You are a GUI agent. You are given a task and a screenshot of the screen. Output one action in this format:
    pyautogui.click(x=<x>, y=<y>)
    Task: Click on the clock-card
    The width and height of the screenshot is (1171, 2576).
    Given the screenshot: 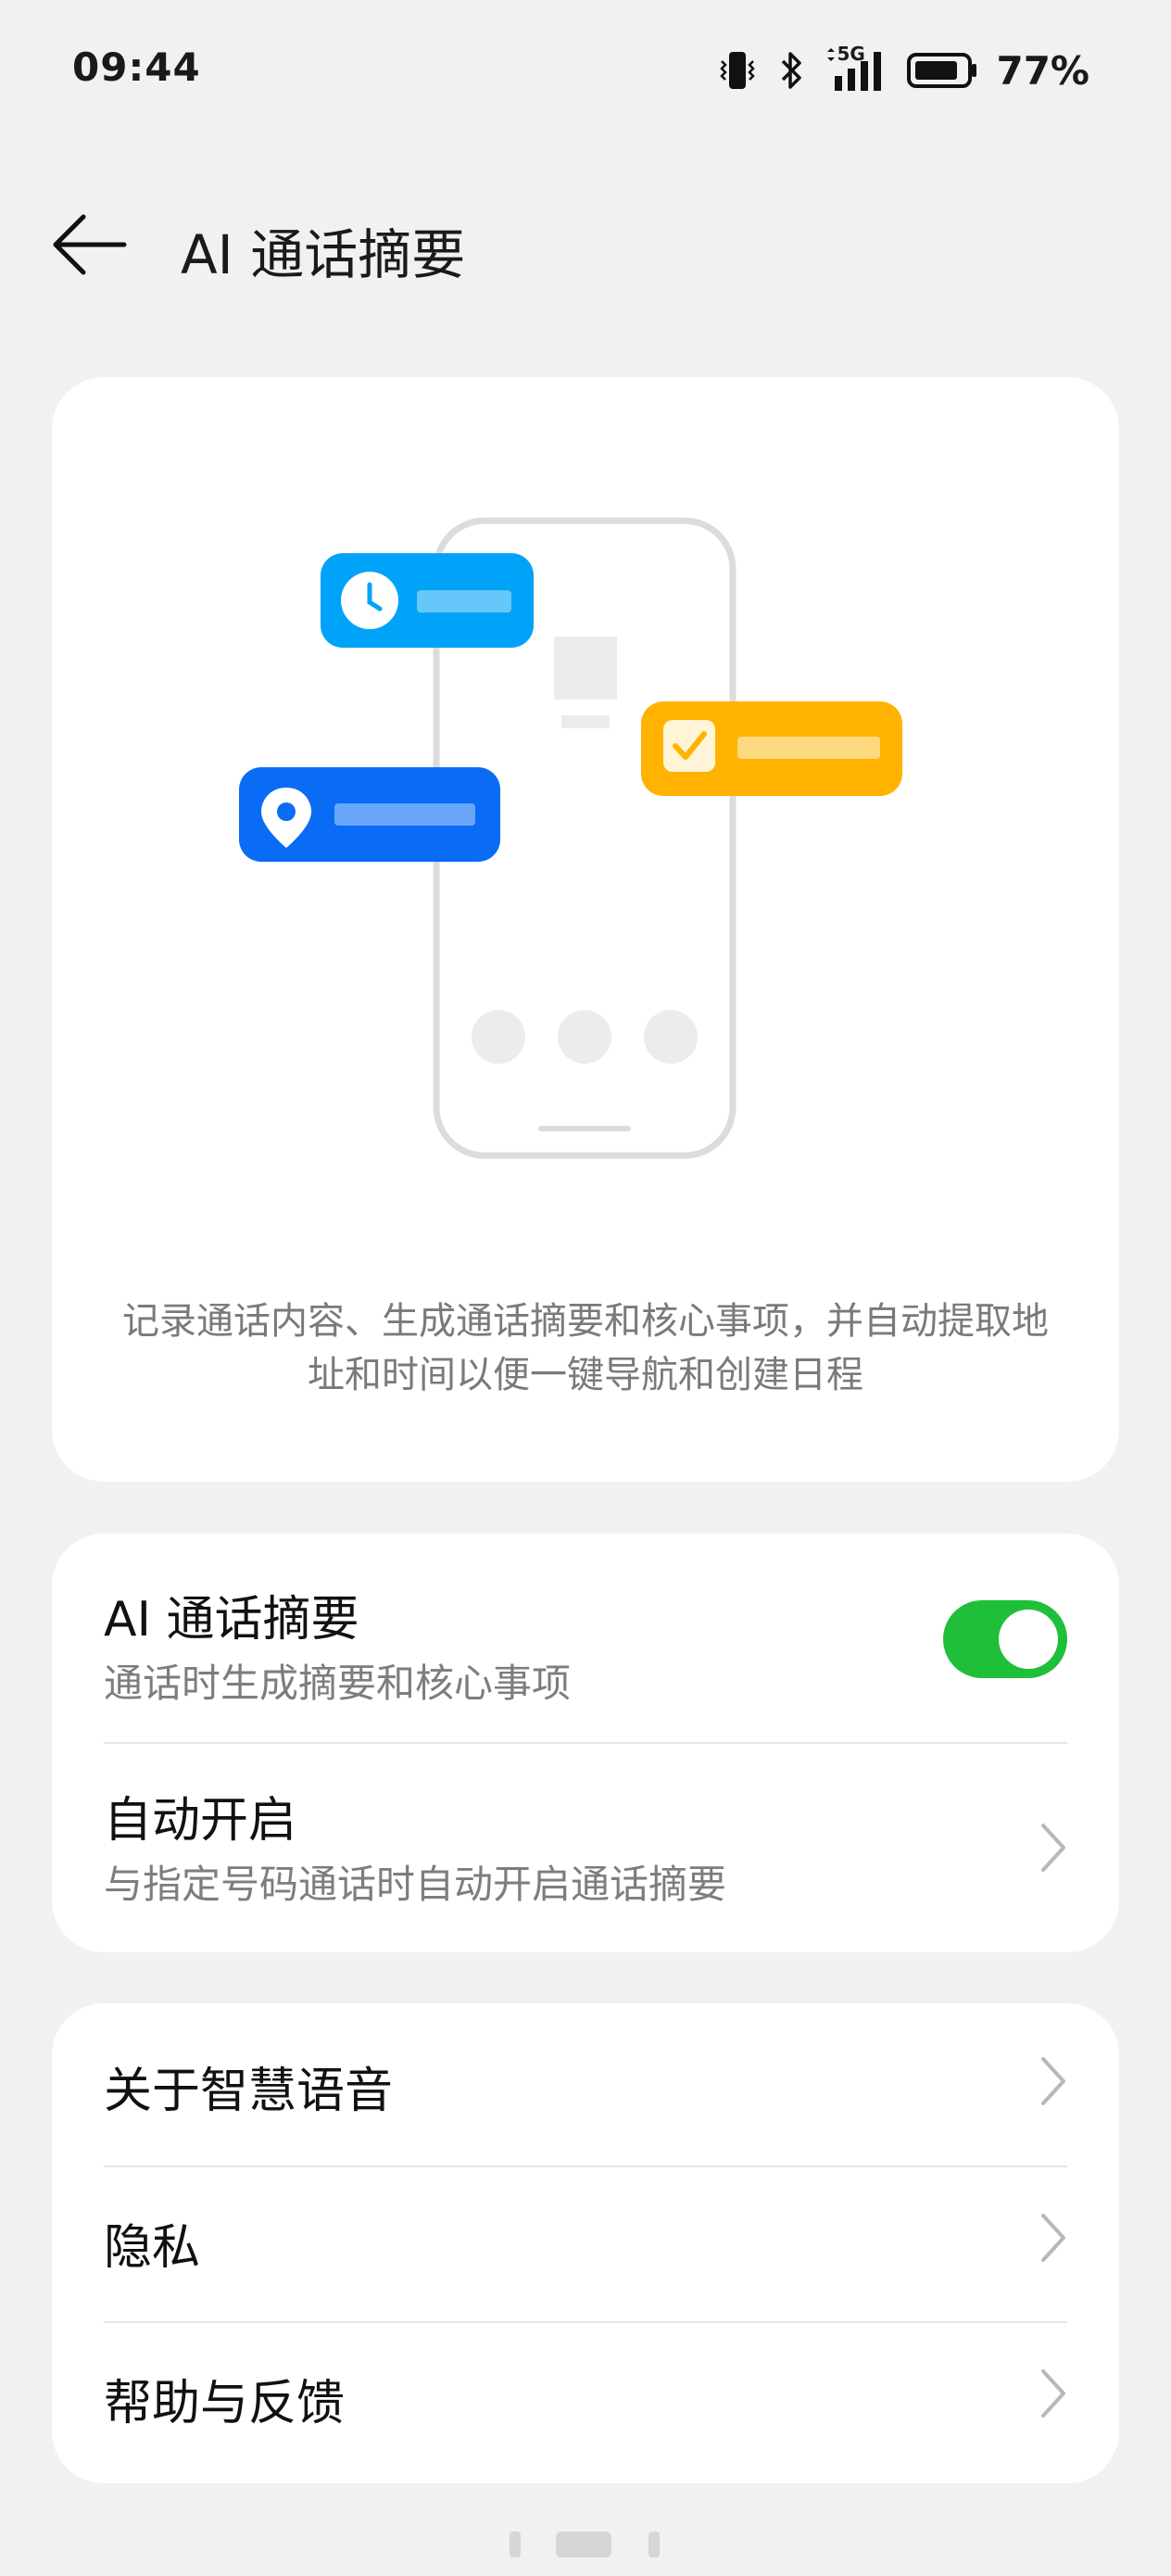 What is the action you would take?
    pyautogui.click(x=428, y=600)
    